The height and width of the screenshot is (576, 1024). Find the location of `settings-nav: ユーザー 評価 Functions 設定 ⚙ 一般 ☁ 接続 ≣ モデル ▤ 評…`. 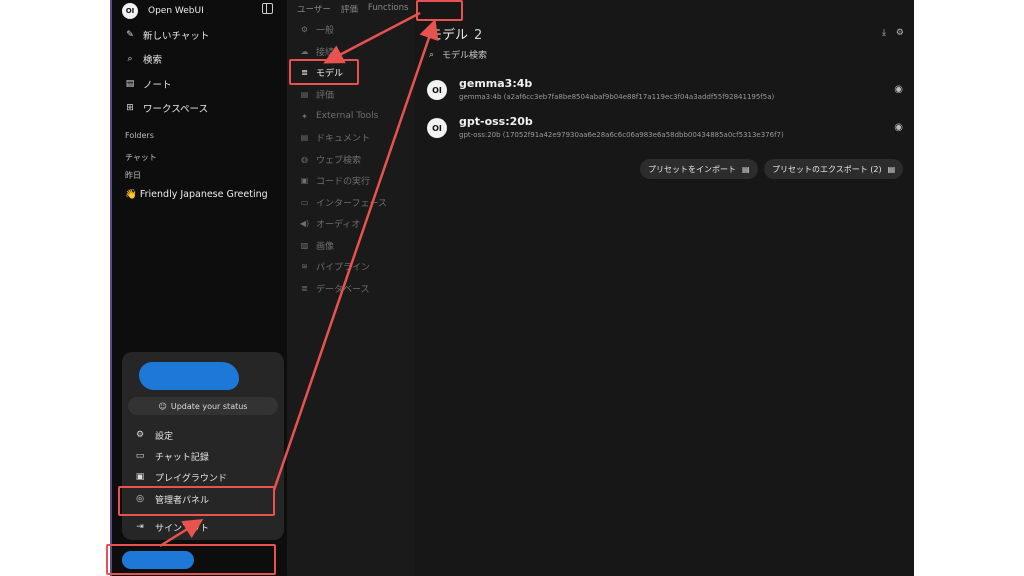

settings-nav: ユーザー 評価 Functions 設定 ⚙ 一般 ☁ 接続 ≣ モデル ▤ 評… is located at coordinates (361, 288).